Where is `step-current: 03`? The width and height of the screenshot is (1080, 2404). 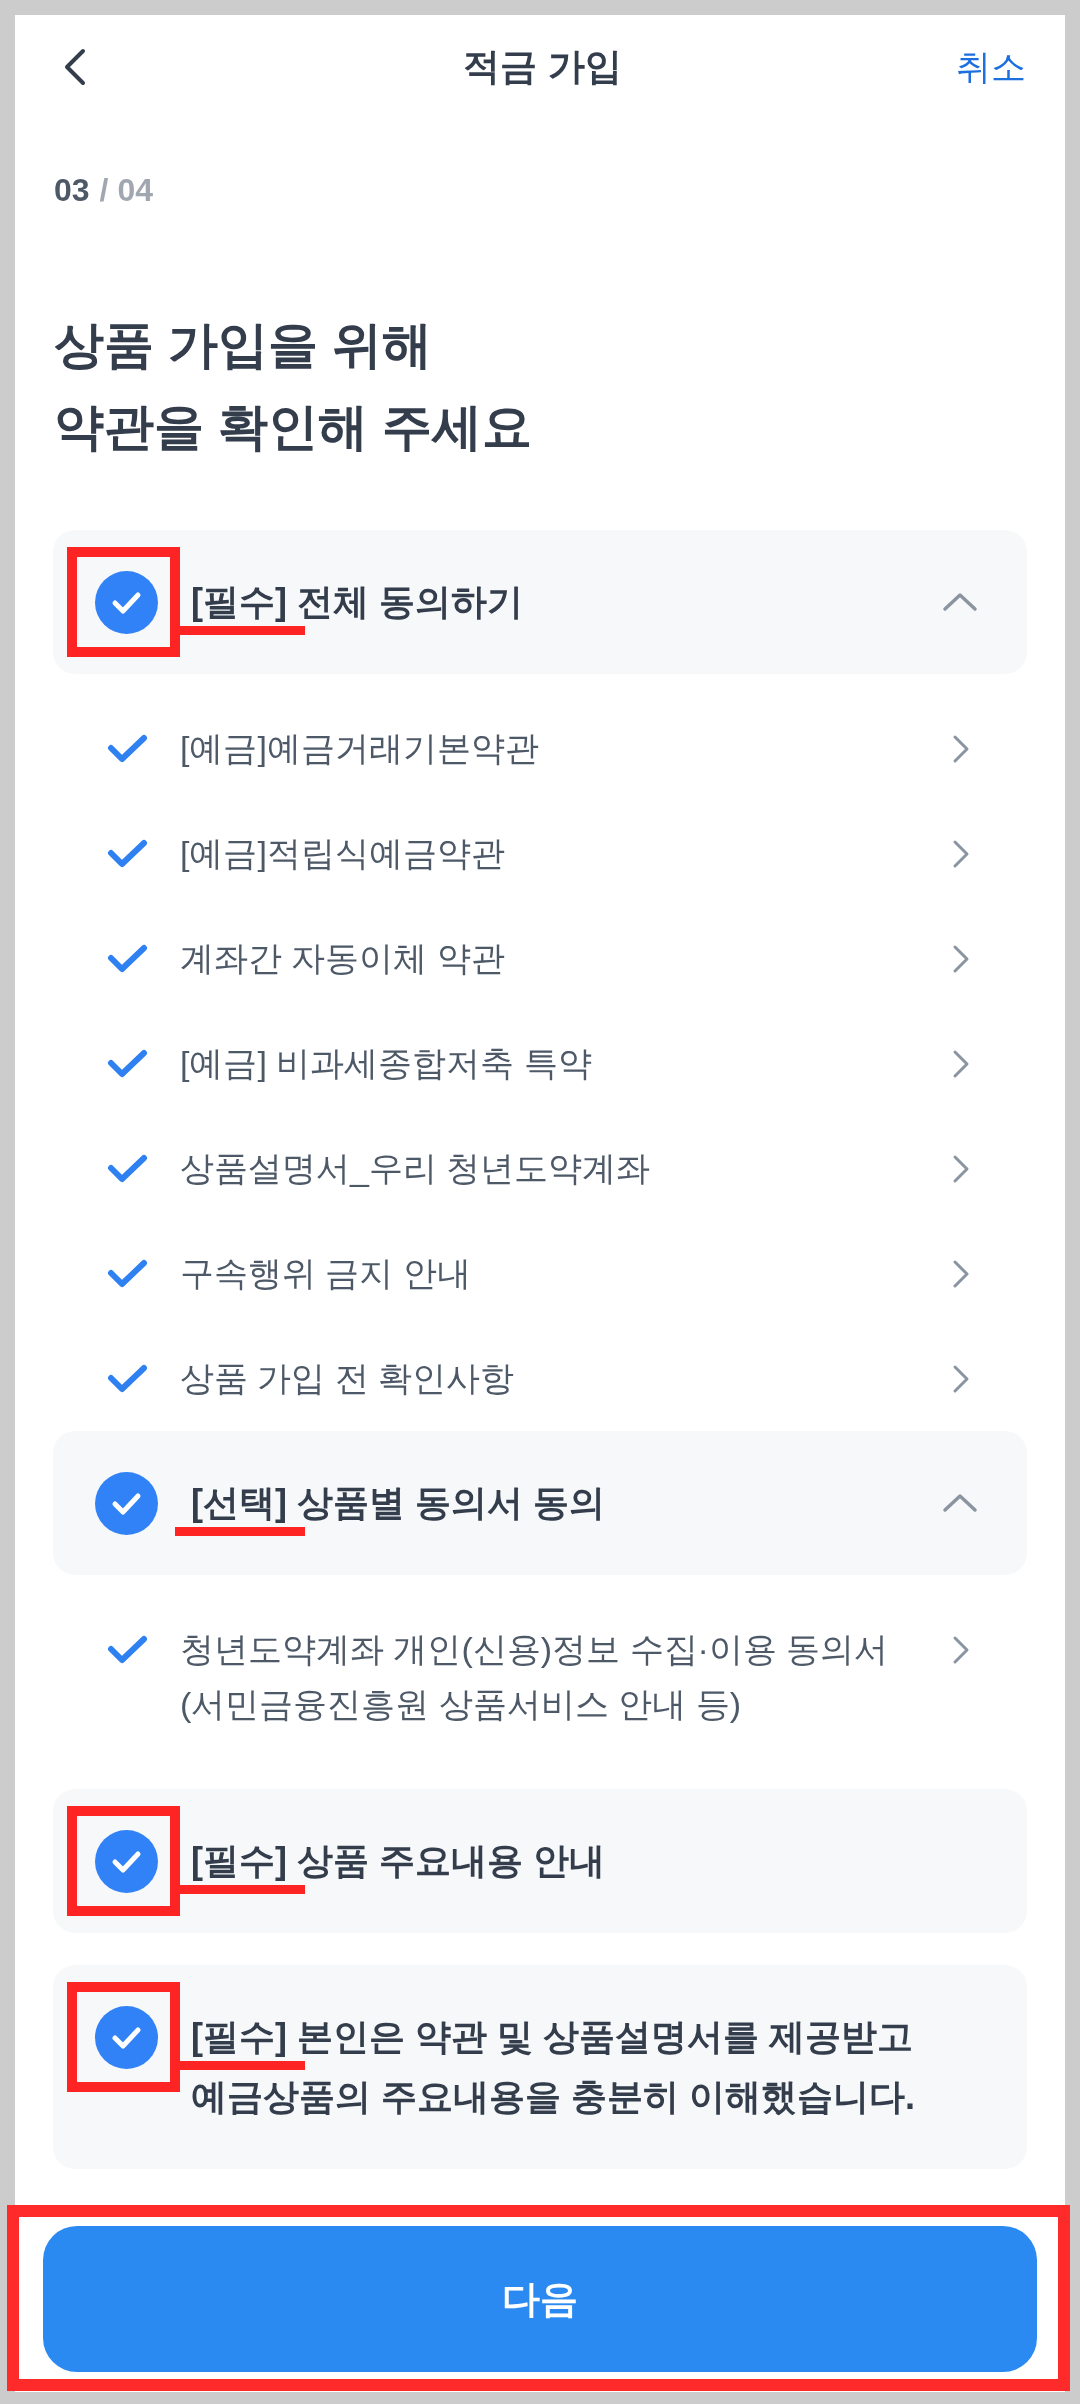
step-current: 03 is located at coordinates (72, 190).